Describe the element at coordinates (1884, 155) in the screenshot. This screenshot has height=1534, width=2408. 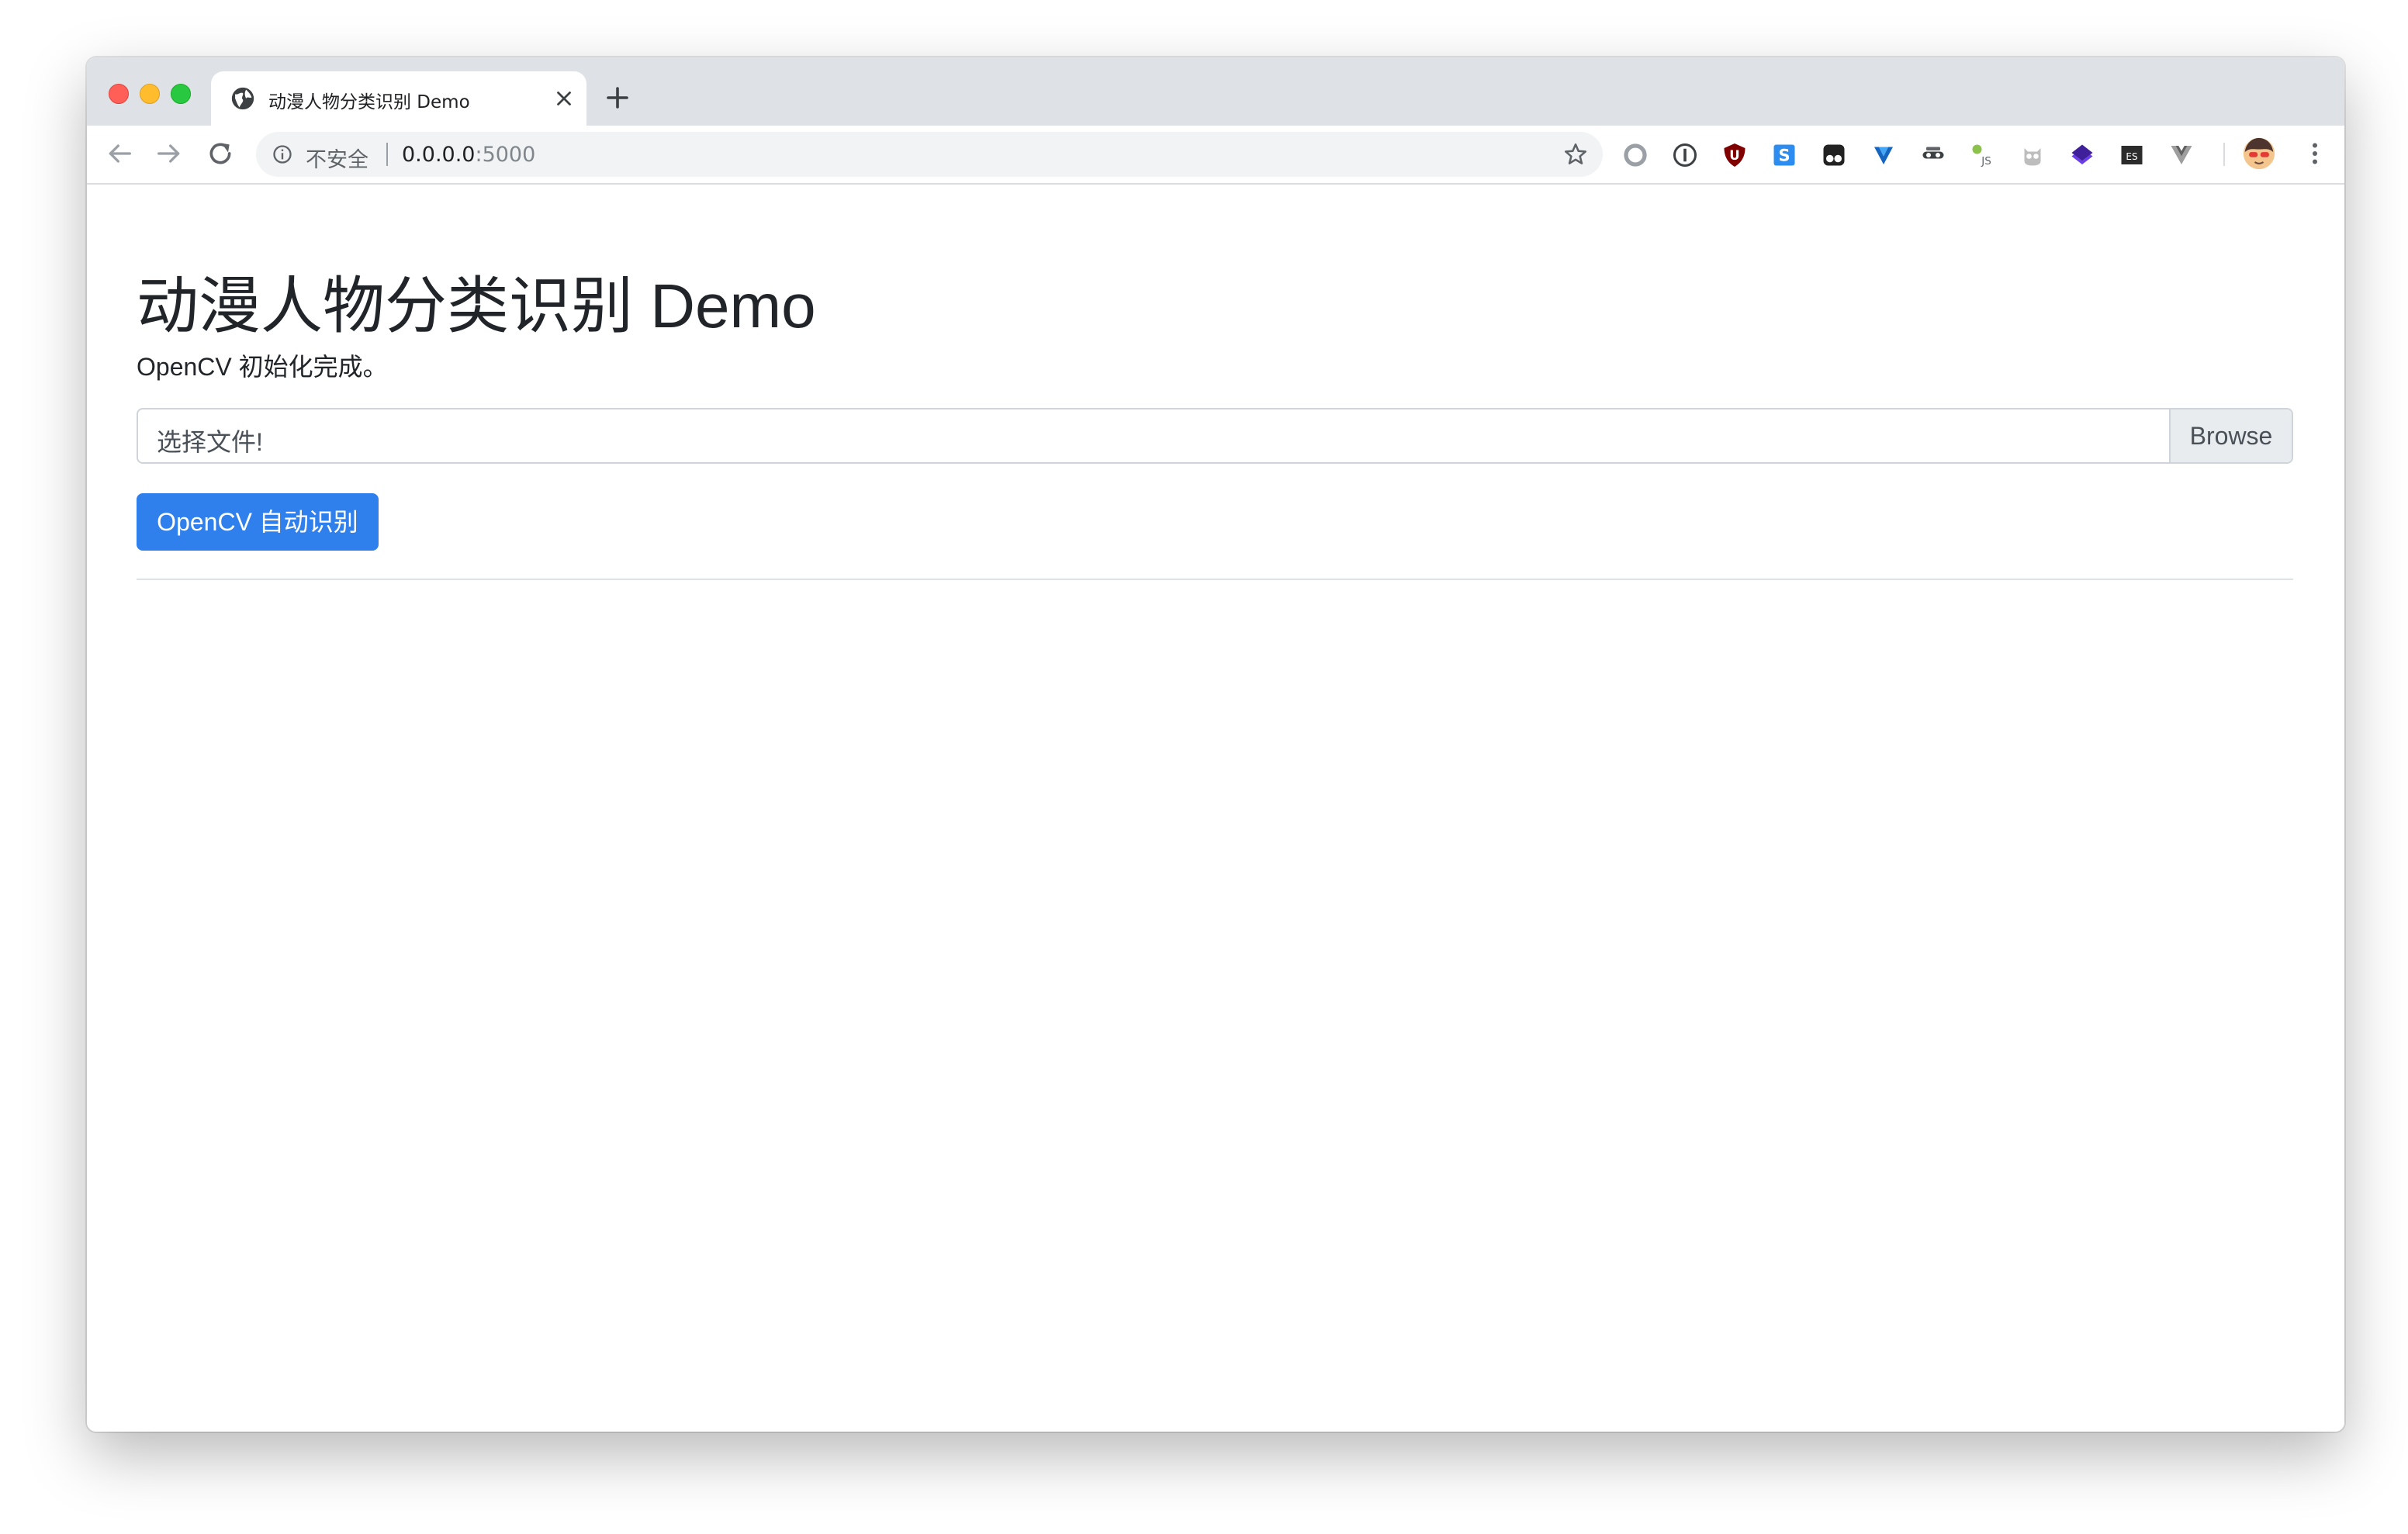
I see `v-extension-icon` at that location.